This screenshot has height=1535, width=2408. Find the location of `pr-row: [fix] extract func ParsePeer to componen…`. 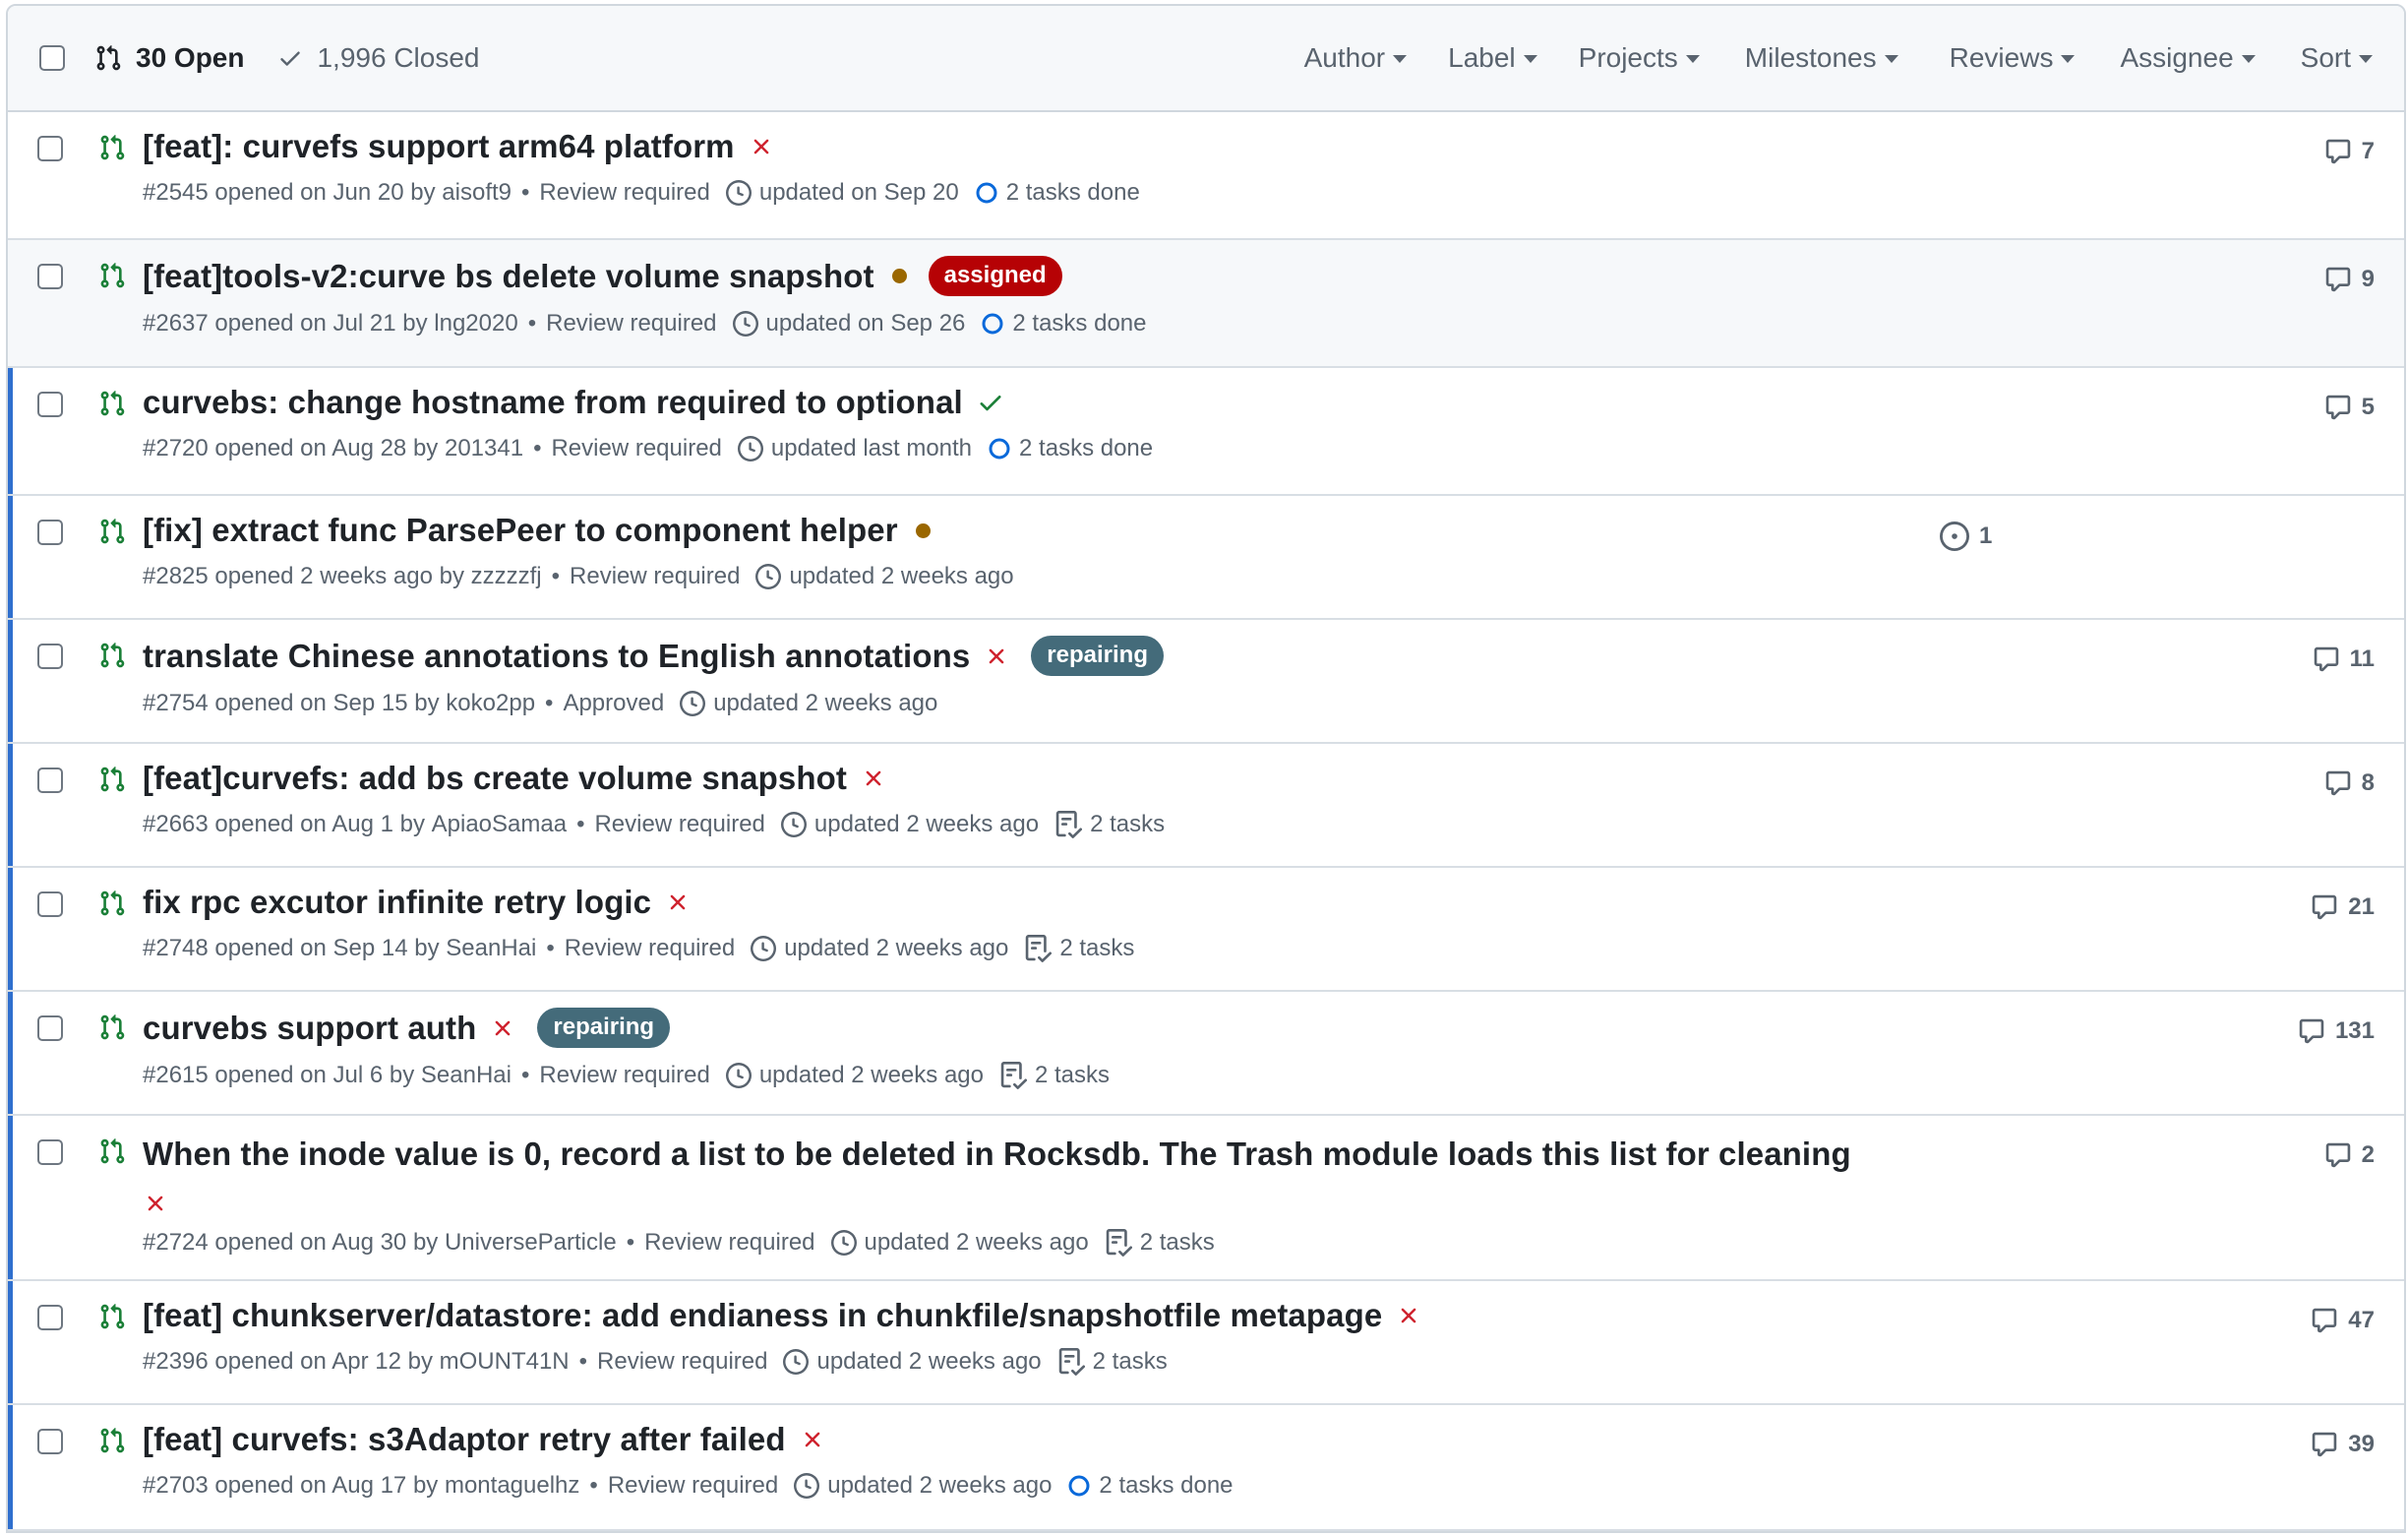

pr-row: [fix] extract func ParsePeer to componen… is located at coordinates (1206, 558).